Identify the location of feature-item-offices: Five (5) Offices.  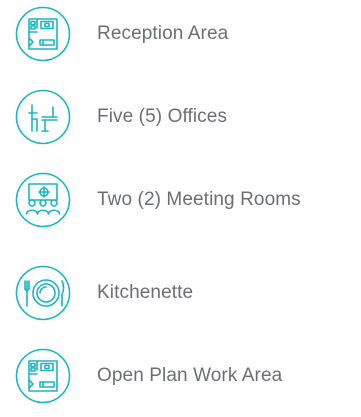
(188, 117).